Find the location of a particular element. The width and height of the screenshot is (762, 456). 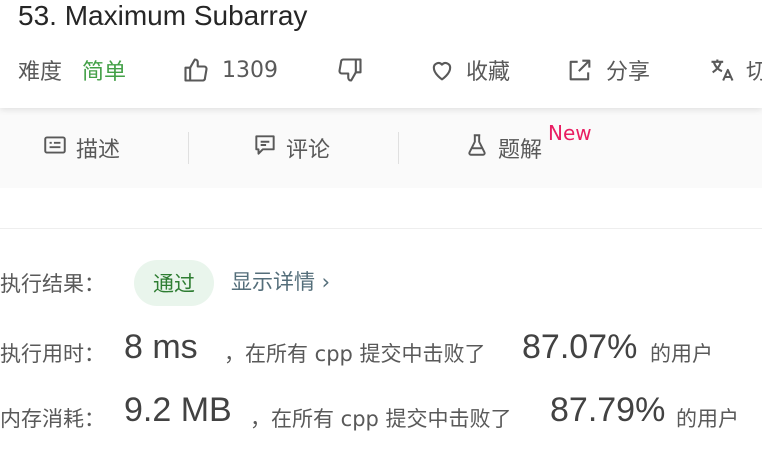

runtime-suffix: 的用户 is located at coordinates (681, 354).